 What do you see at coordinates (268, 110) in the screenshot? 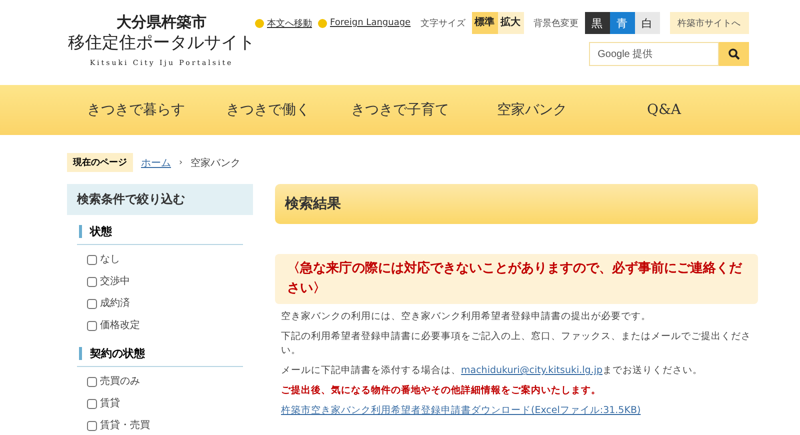
I see `nav-item: きつきで働く` at bounding box center [268, 110].